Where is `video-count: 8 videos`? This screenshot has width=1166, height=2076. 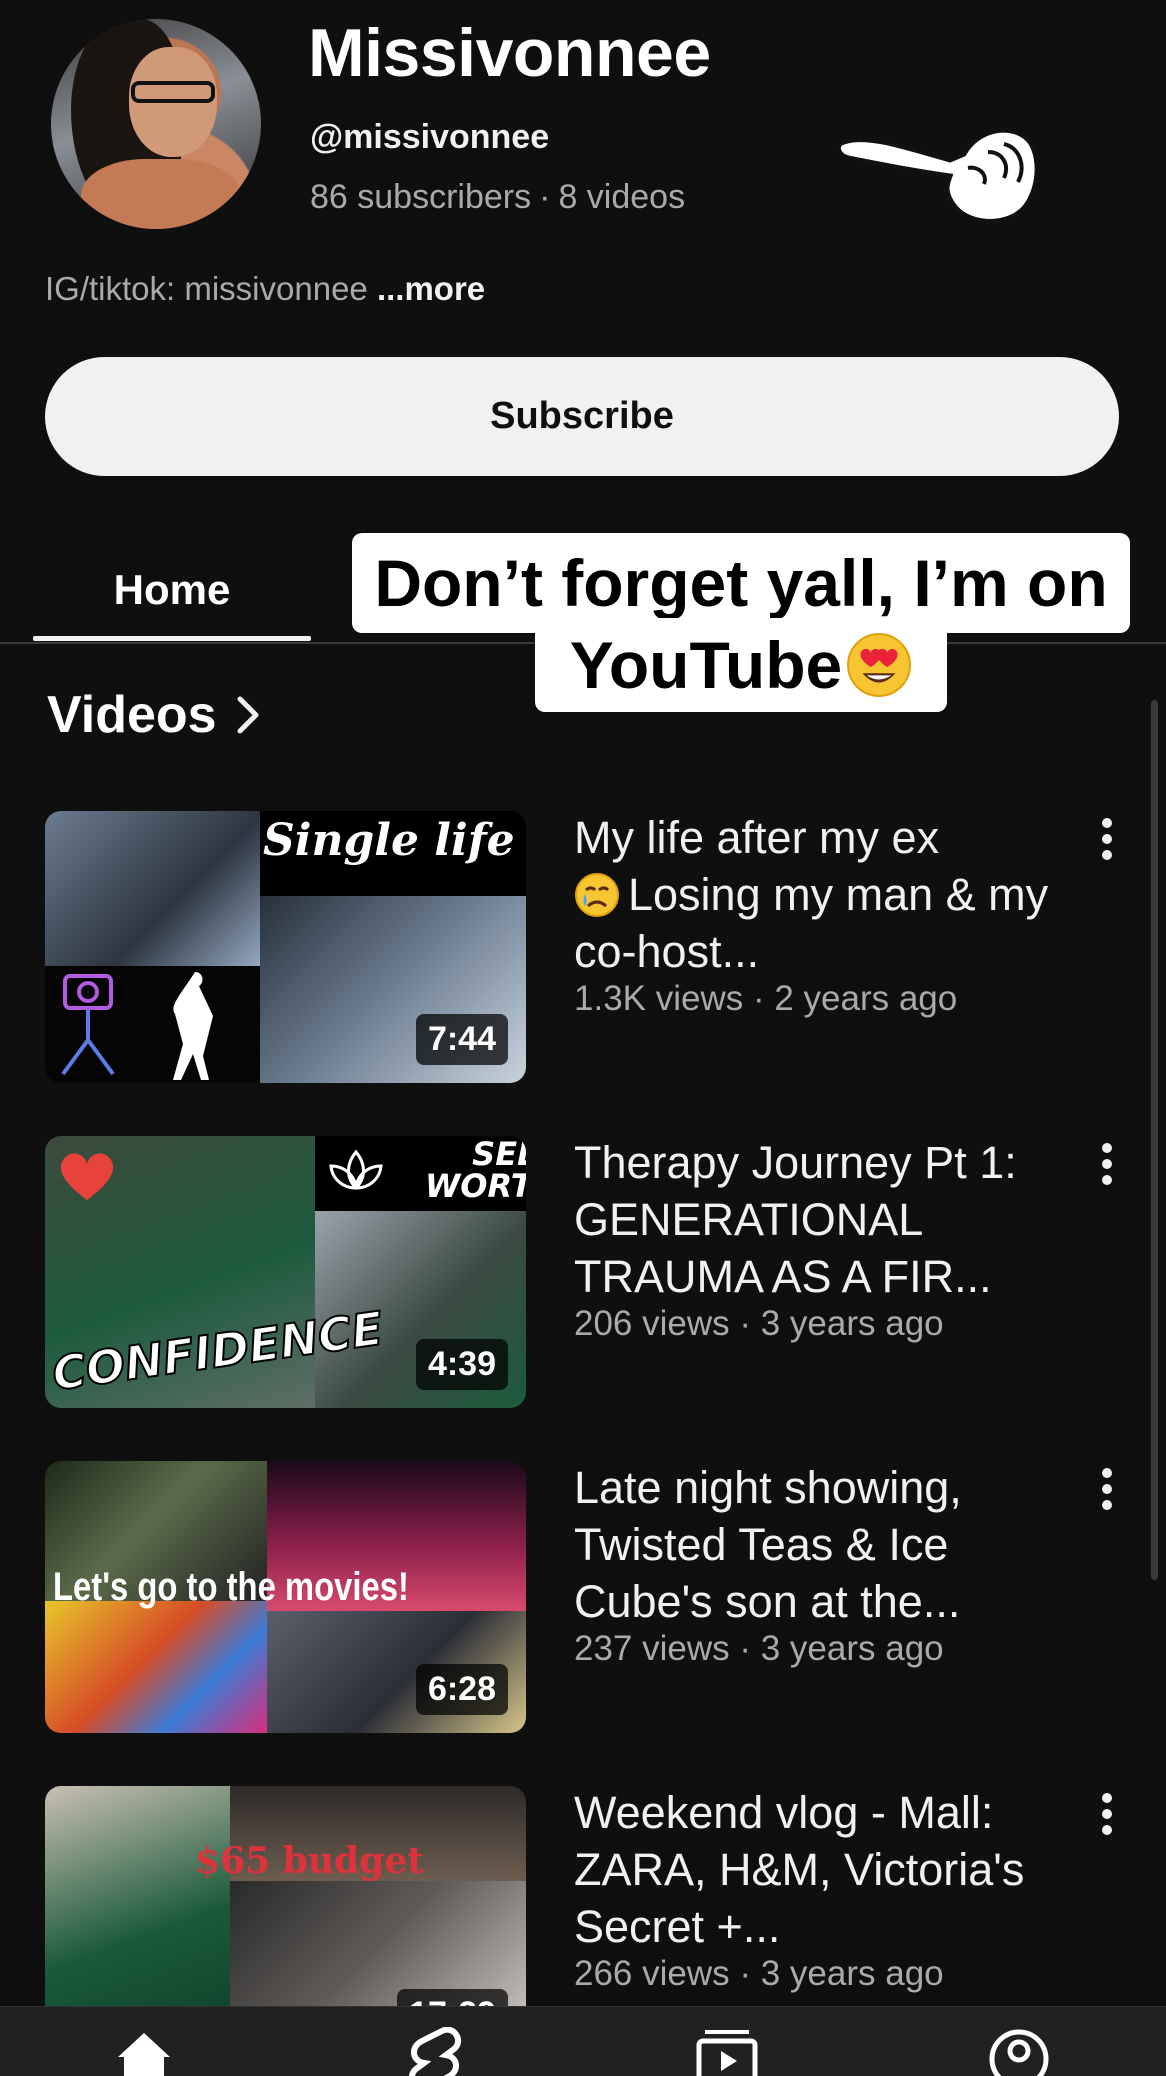 video-count: 8 videos is located at coordinates (622, 197).